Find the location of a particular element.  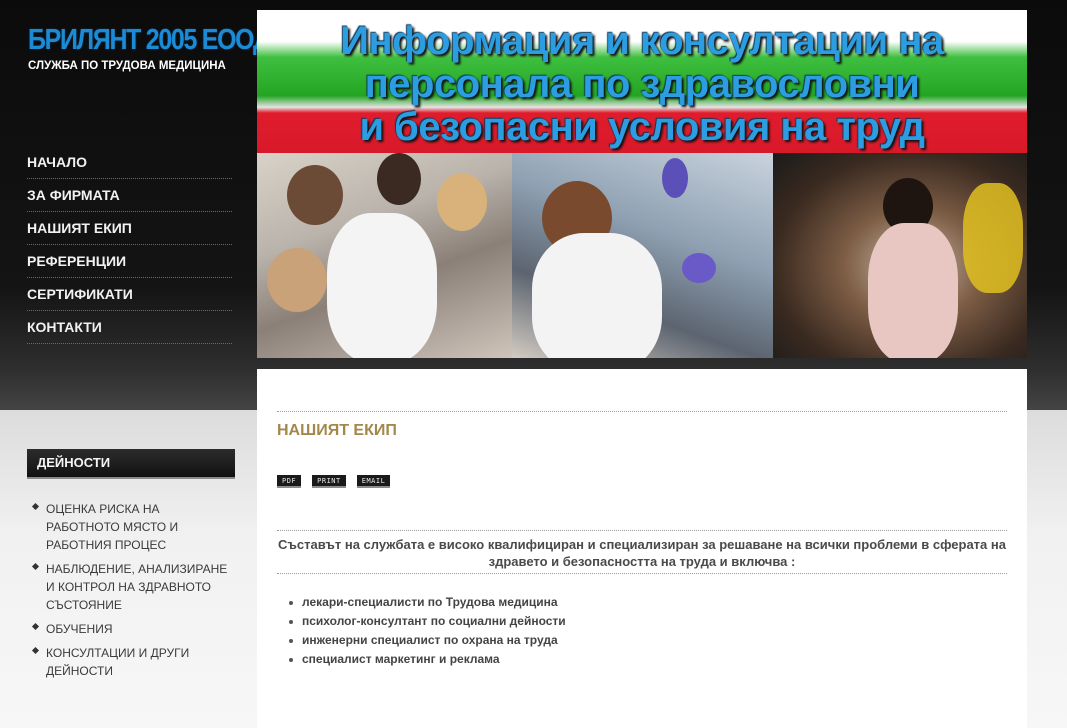

nav-item-contacts: КОНТАКТИ is located at coordinates (129, 327).